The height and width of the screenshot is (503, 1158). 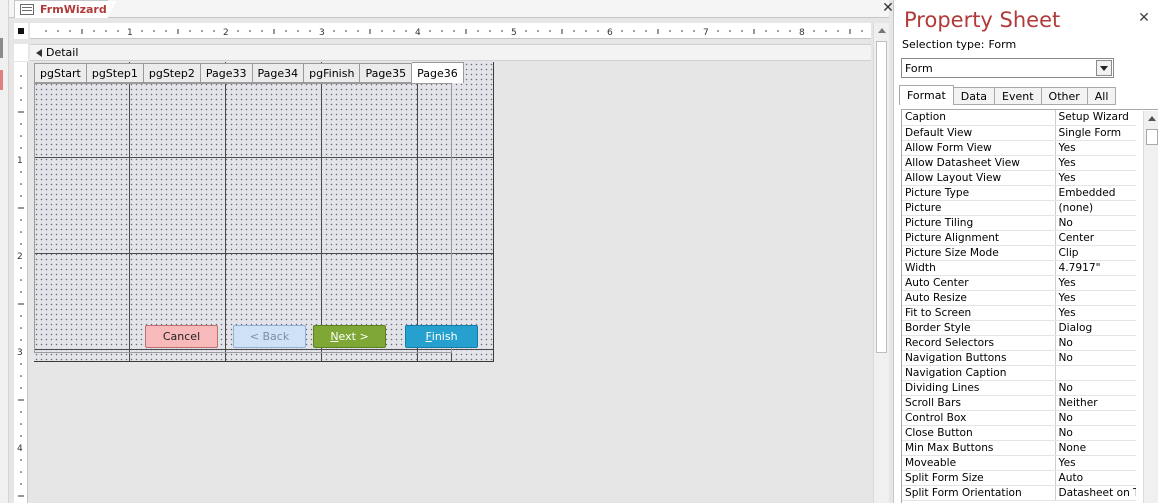 What do you see at coordinates (1095, 448) in the screenshot?
I see `property-value: None` at bounding box center [1095, 448].